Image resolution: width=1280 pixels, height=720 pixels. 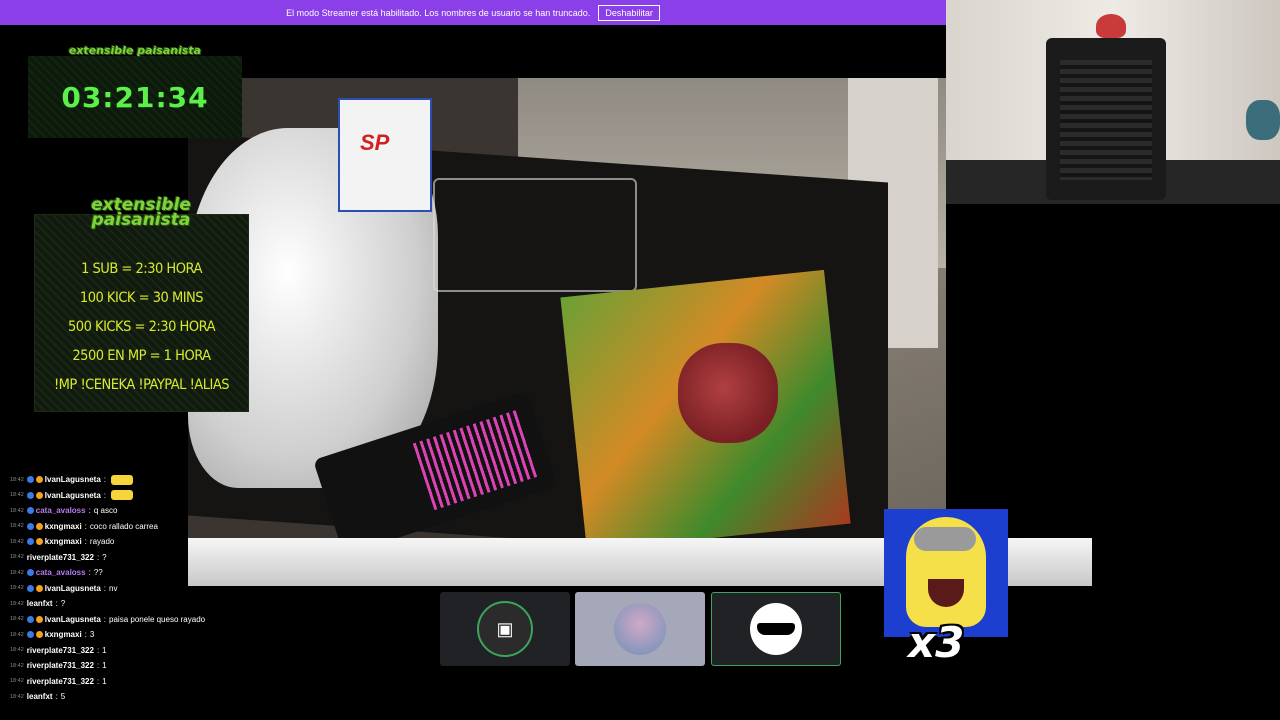 I want to click on chat-text: rayado, so click(x=102, y=542).